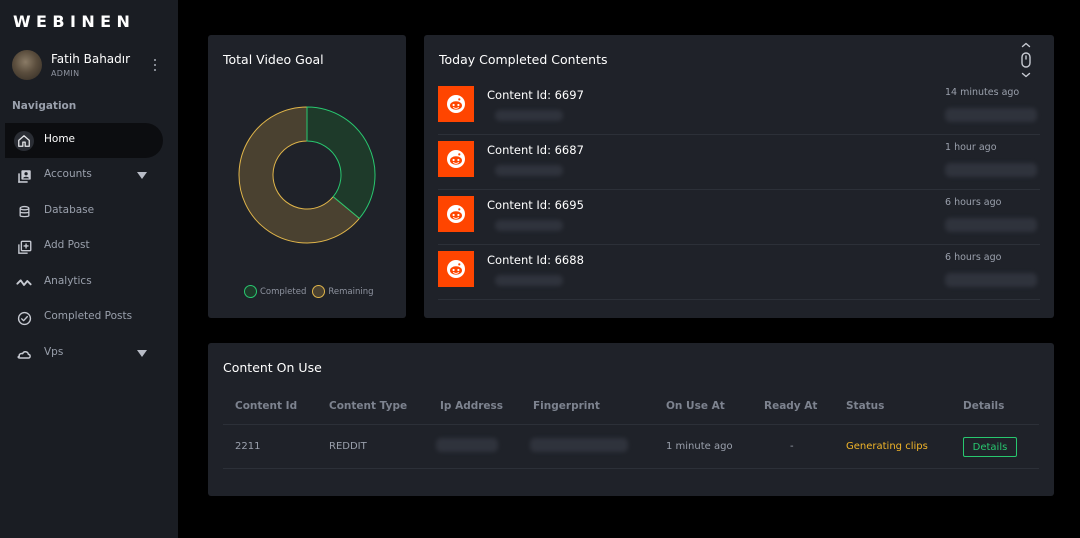  Describe the element at coordinates (54, 352) in the screenshot. I see `sidebar-item-label: Vps` at that location.